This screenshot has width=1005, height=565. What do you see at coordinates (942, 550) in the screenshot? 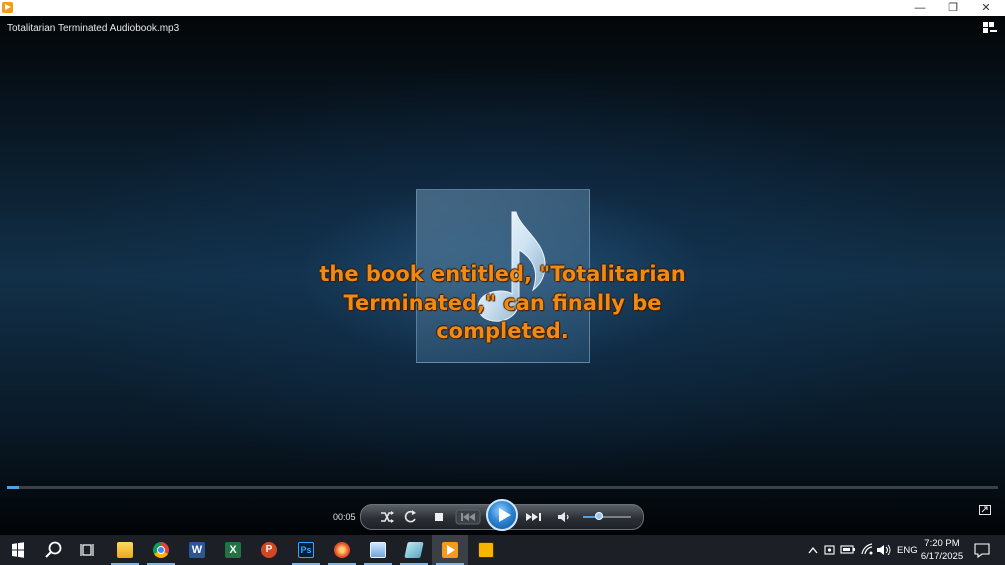
I see `clock: 7:20 PM 6/17/2025` at bounding box center [942, 550].